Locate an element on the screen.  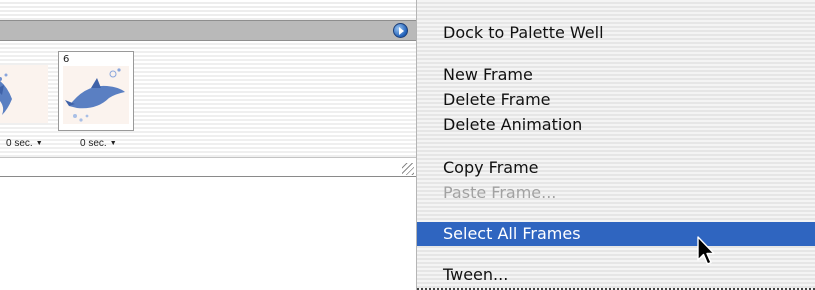
palette-title-bar is located at coordinates (208, 30).